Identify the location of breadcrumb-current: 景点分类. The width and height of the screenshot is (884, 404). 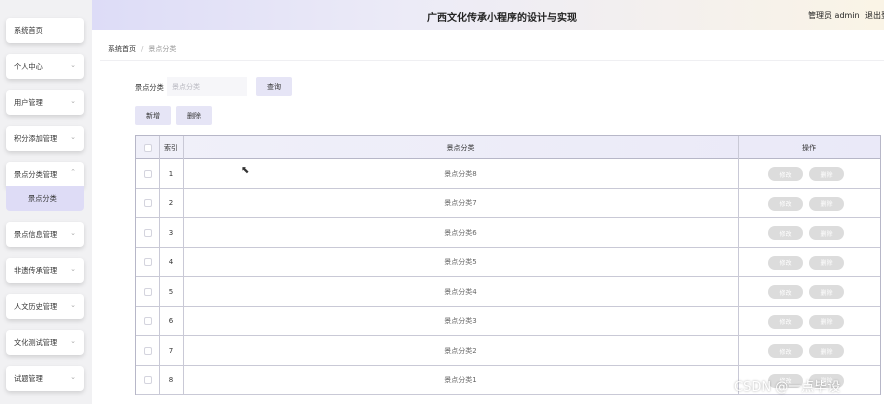
(162, 49).